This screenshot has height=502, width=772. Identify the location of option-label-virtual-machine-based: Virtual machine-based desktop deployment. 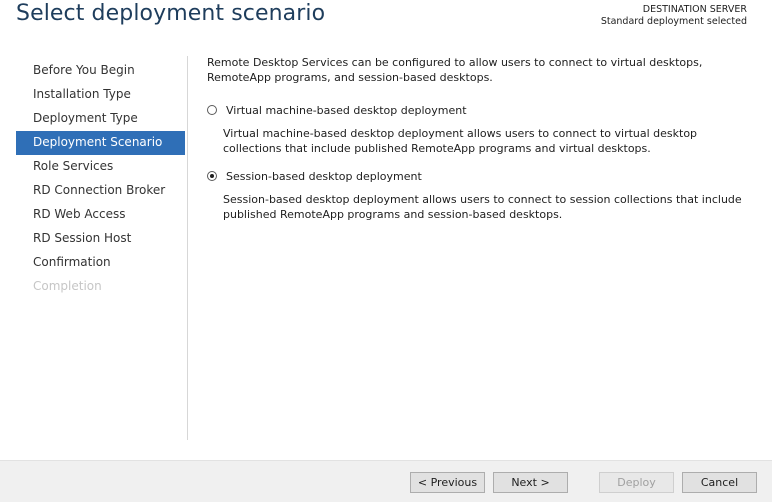
(346, 110).